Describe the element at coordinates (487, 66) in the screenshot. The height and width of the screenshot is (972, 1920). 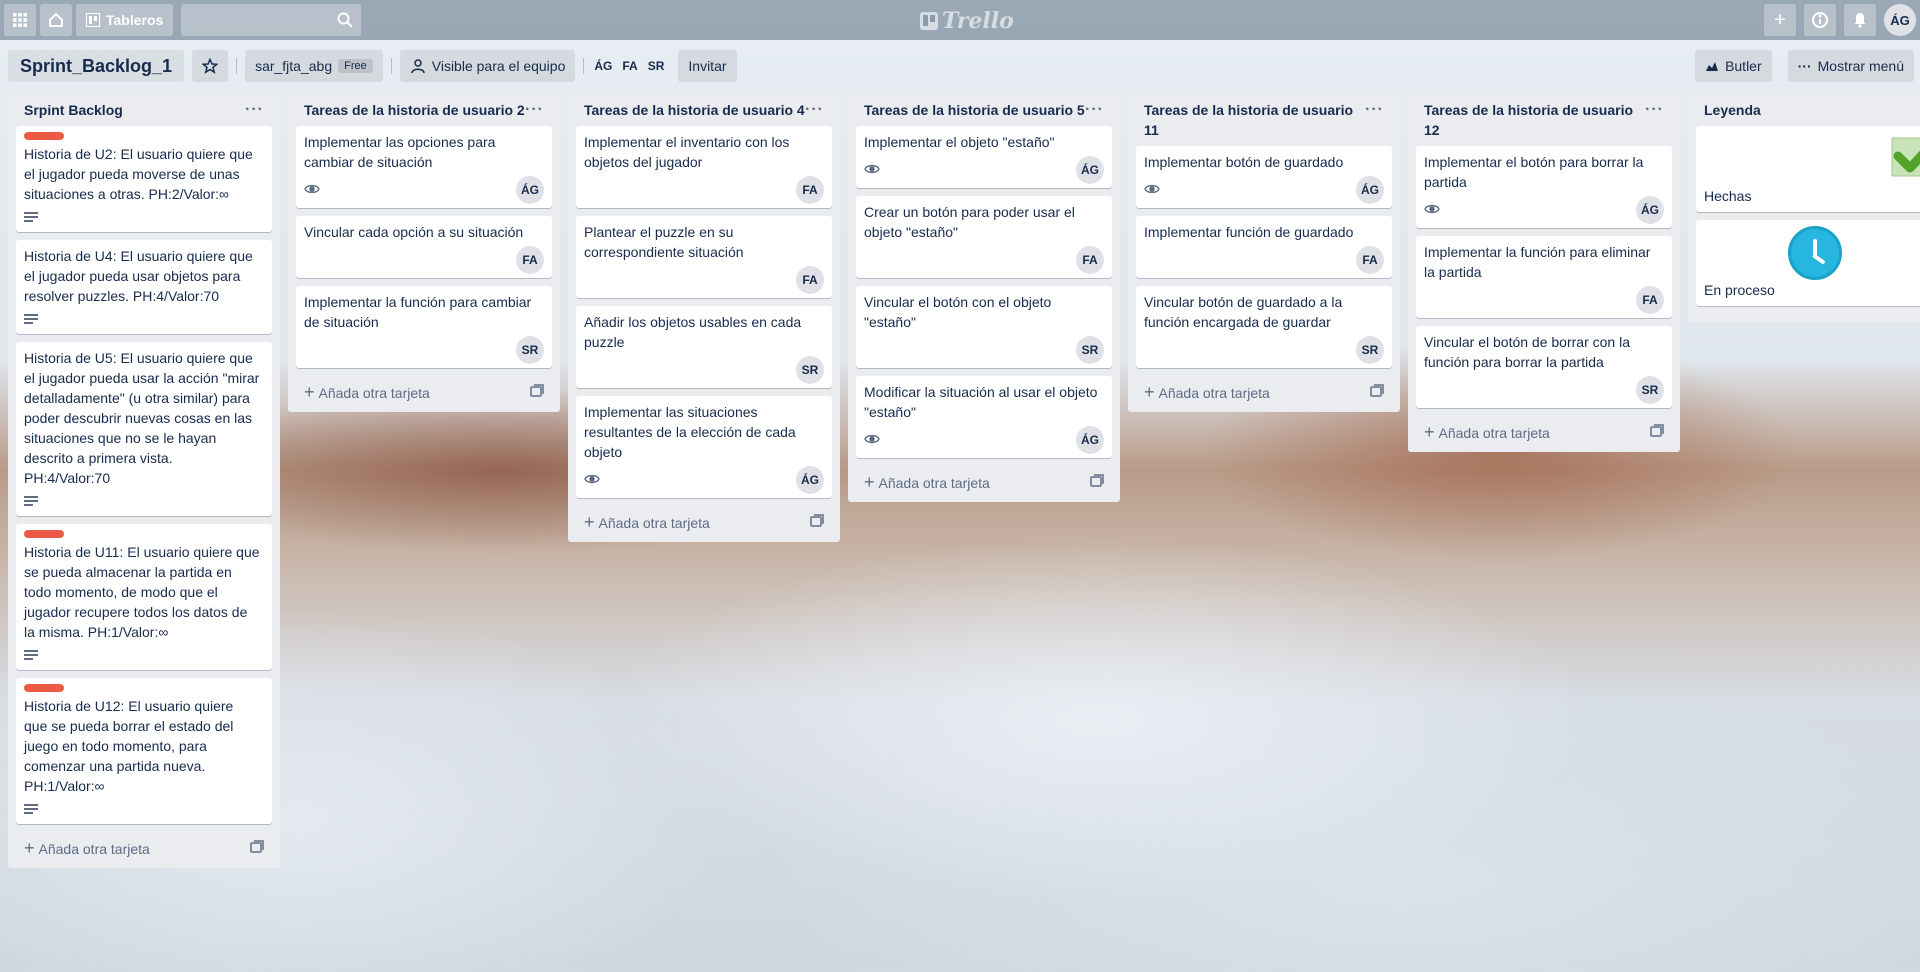
I see `visibility-button: Visible para el equipo` at that location.